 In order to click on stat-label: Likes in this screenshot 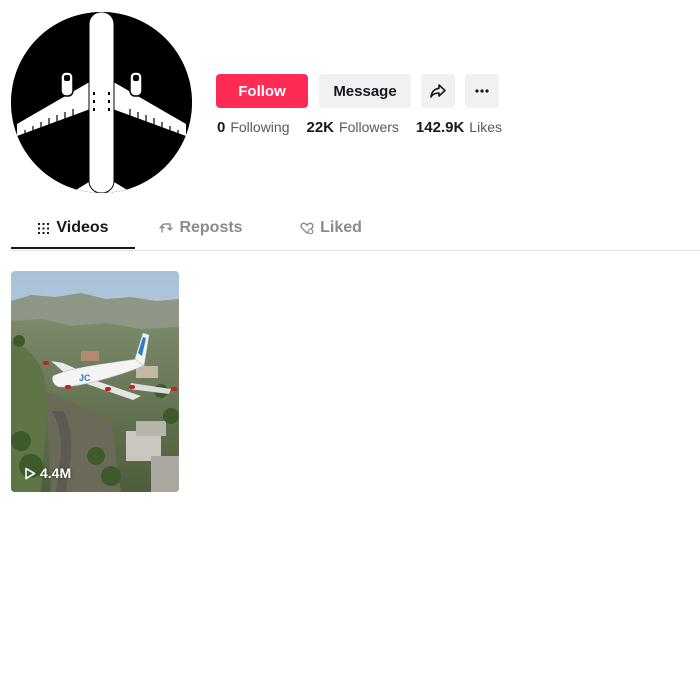, I will do `click(485, 127)`.